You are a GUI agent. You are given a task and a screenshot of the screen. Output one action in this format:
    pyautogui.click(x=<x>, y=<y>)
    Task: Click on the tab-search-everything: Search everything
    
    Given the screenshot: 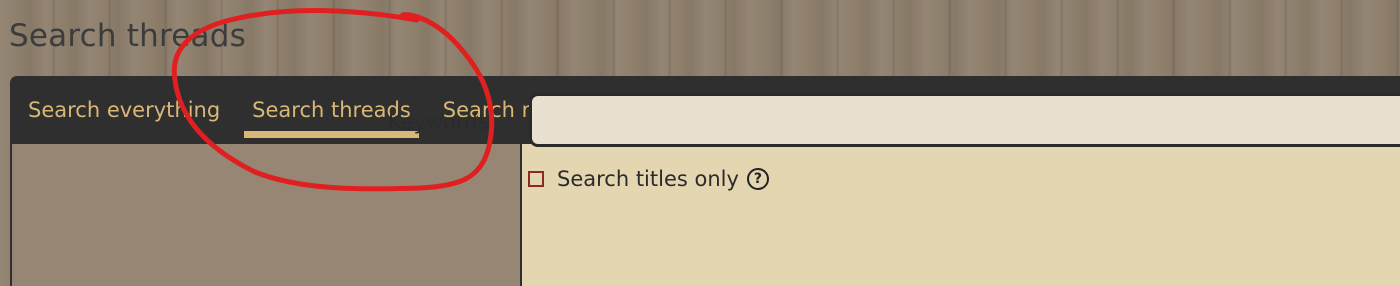 What is the action you would take?
    pyautogui.click(x=123, y=110)
    